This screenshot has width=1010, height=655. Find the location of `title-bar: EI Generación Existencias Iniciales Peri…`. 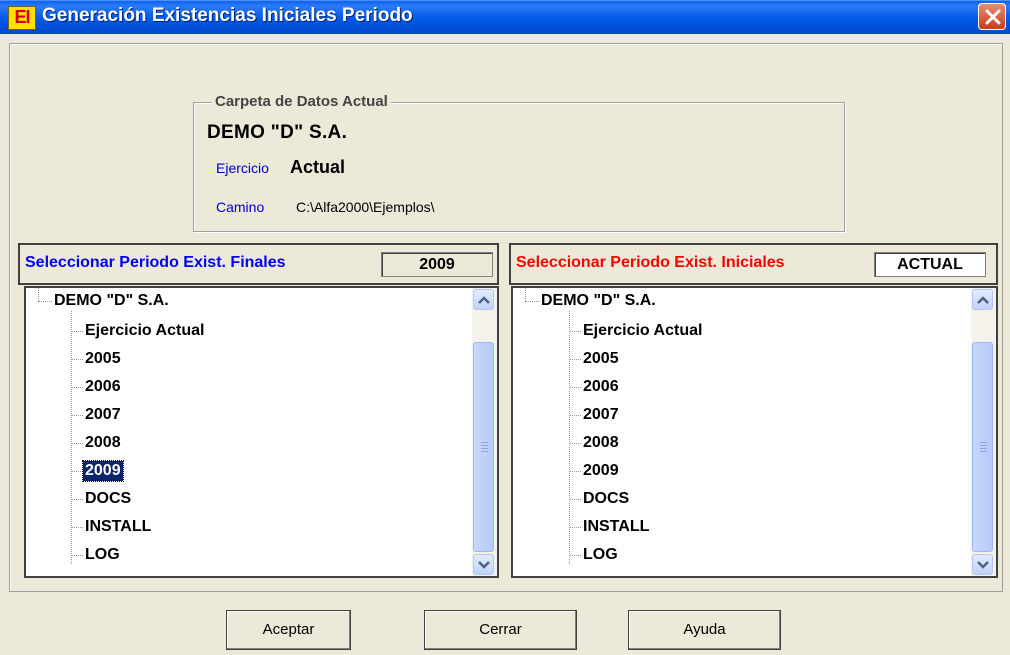

title-bar: EI Generación Existencias Iniciales Peri… is located at coordinates (505, 17).